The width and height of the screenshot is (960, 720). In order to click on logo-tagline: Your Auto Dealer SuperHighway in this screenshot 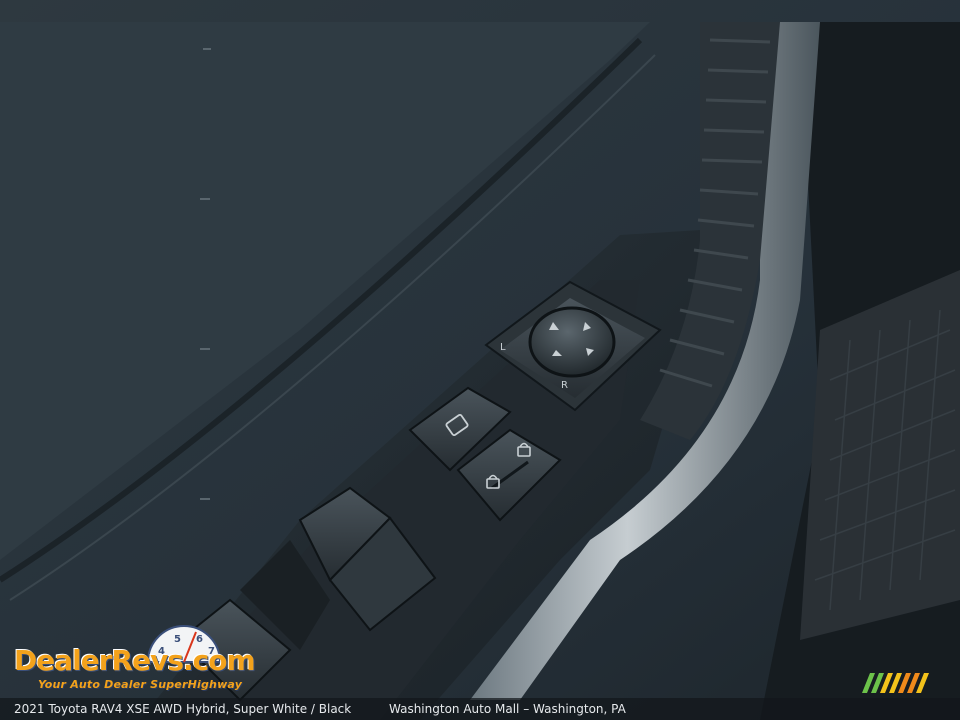, I will do `click(140, 684)`.